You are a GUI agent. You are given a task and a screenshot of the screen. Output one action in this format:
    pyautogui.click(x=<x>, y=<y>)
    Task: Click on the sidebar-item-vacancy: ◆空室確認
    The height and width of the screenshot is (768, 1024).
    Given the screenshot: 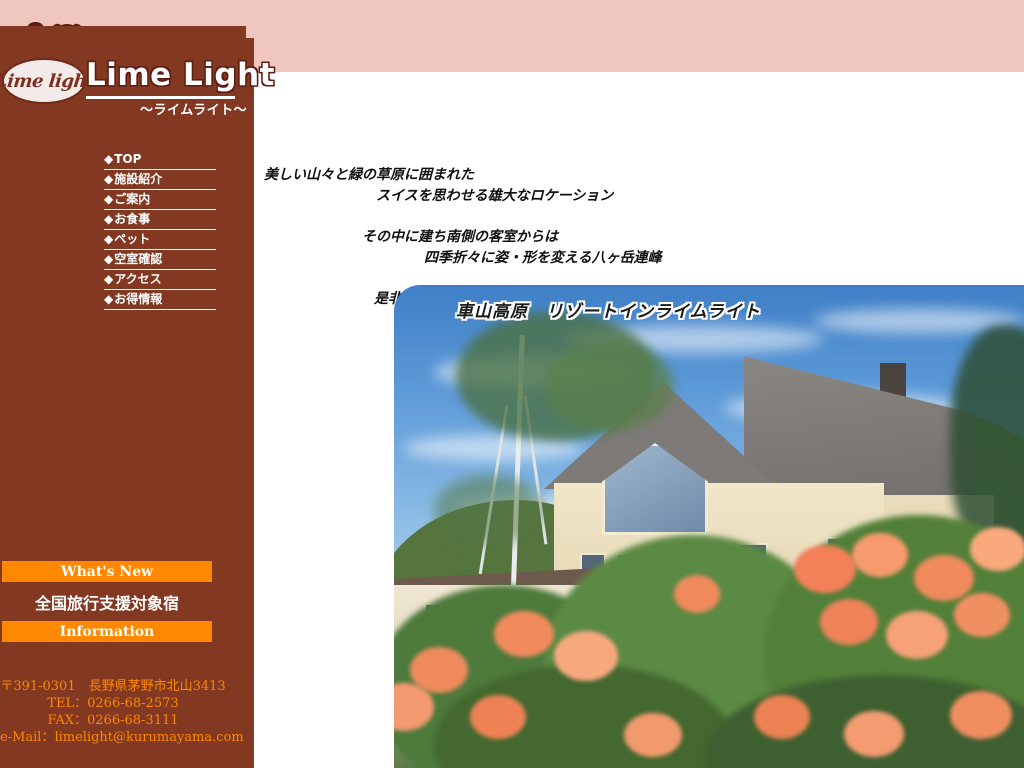 What is the action you would take?
    pyautogui.click(x=160, y=260)
    